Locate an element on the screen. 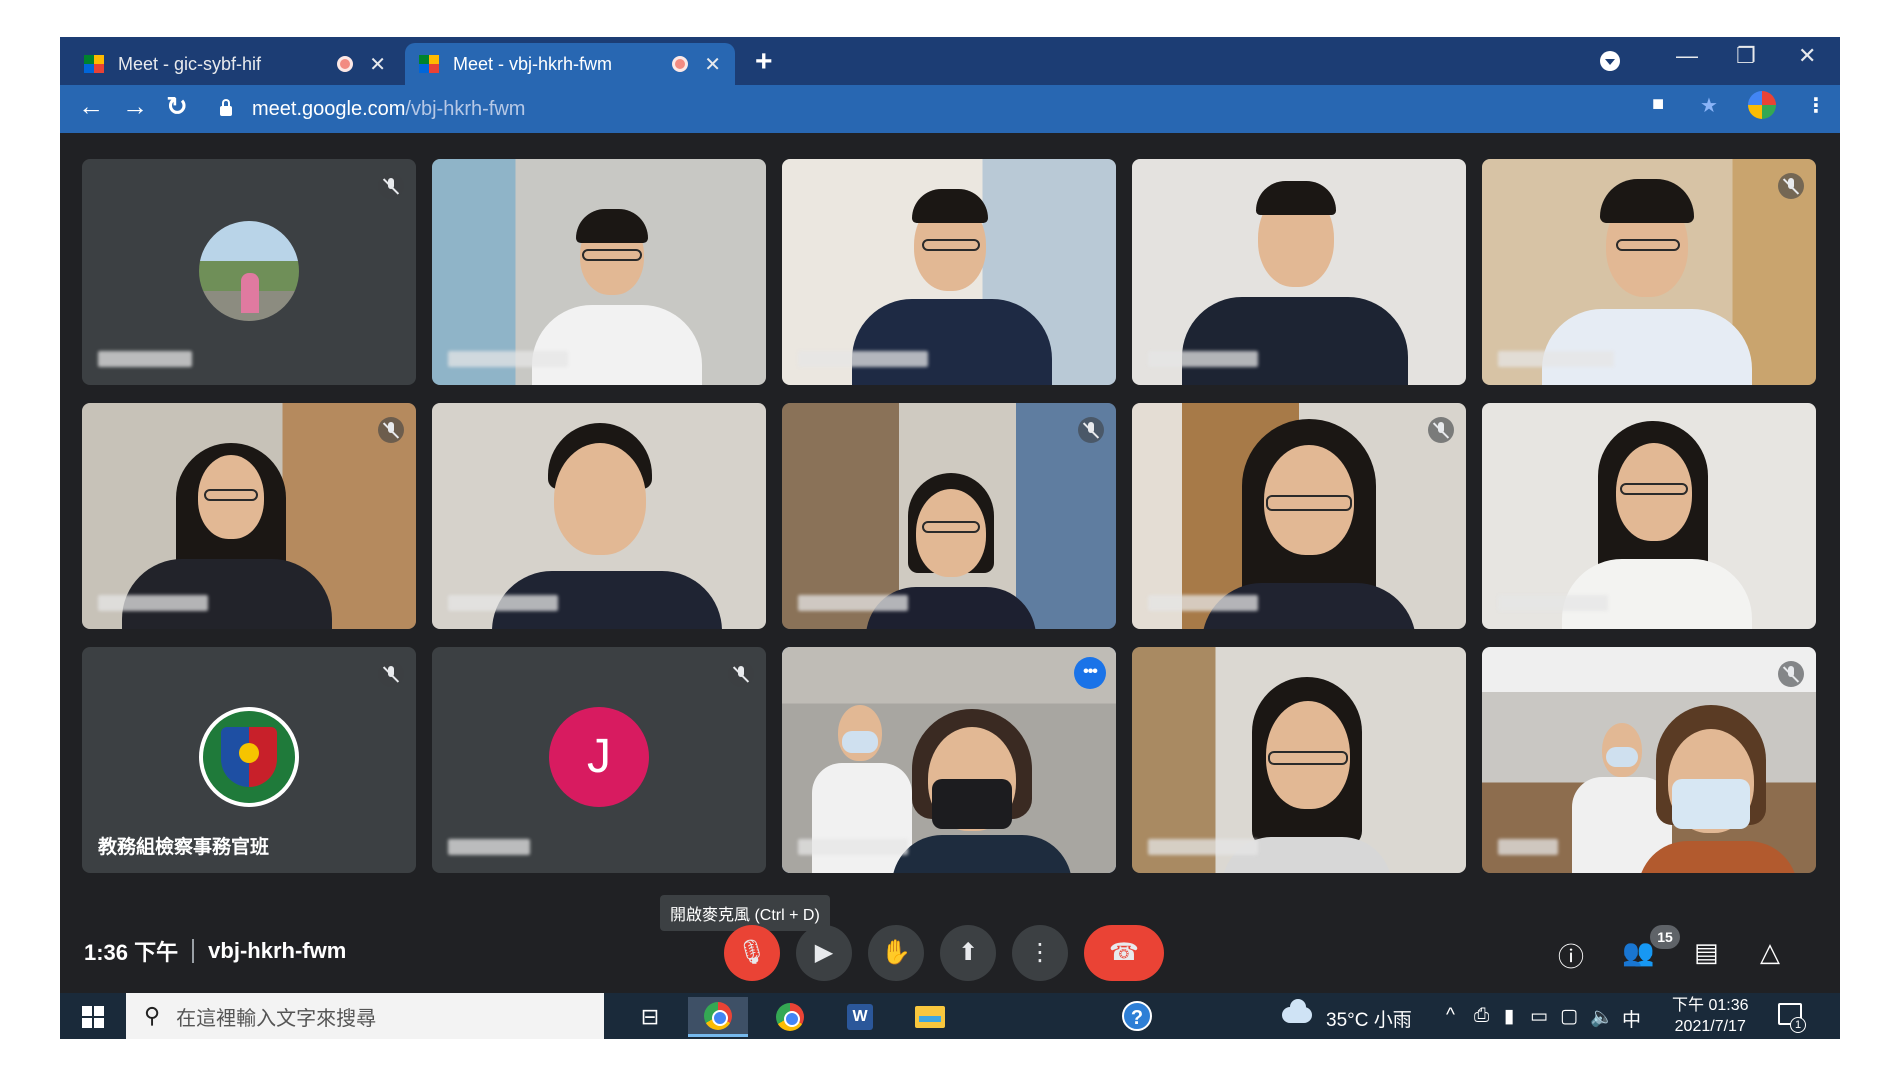 This screenshot has width=1889, height=1071. bookmark-star-icon: ★ is located at coordinates (1709, 105).